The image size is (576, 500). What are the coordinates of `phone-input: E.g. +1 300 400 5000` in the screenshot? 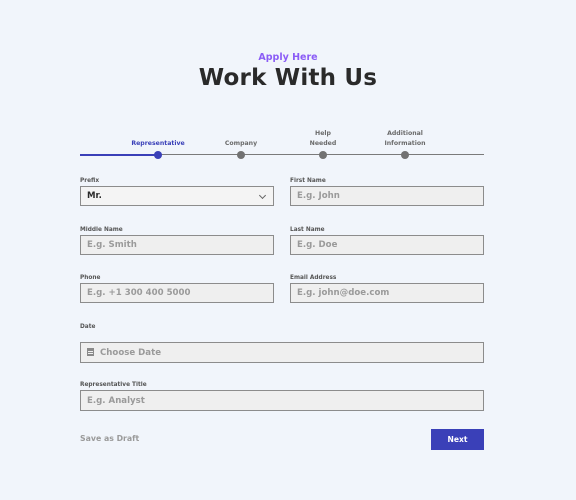 It's located at (177, 293).